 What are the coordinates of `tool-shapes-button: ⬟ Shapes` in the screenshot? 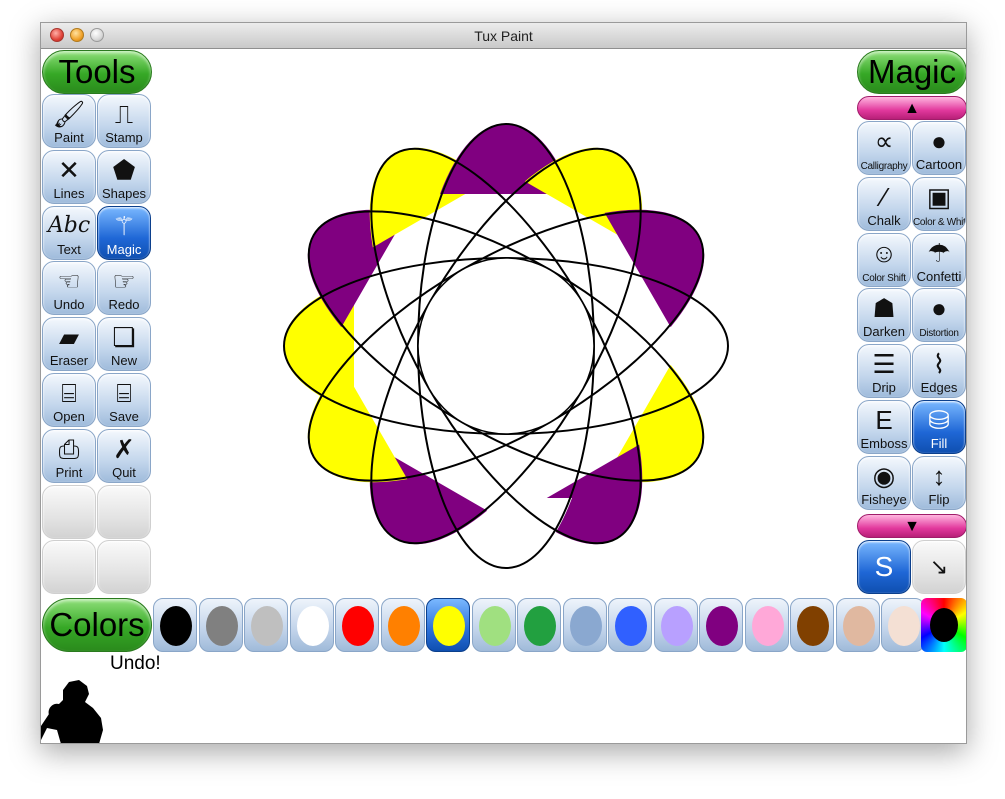 It's located at (124, 176).